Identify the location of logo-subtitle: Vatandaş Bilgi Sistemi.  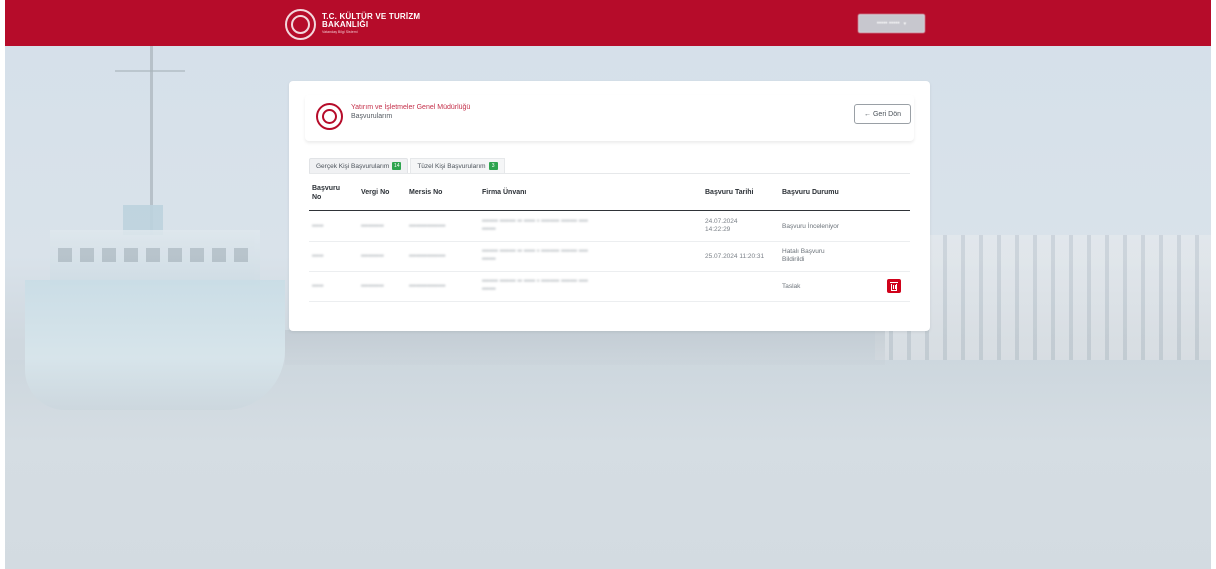
(340, 32).